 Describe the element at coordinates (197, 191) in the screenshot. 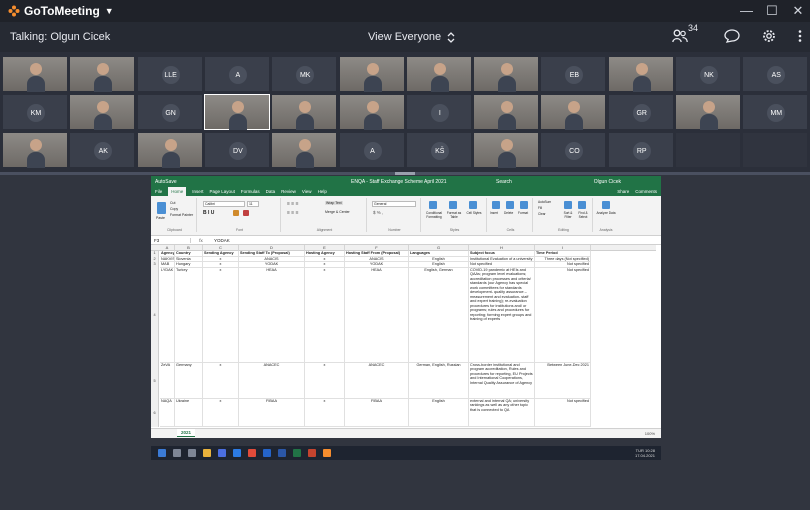

I see `ribbon-tab-insert: Insert` at that location.